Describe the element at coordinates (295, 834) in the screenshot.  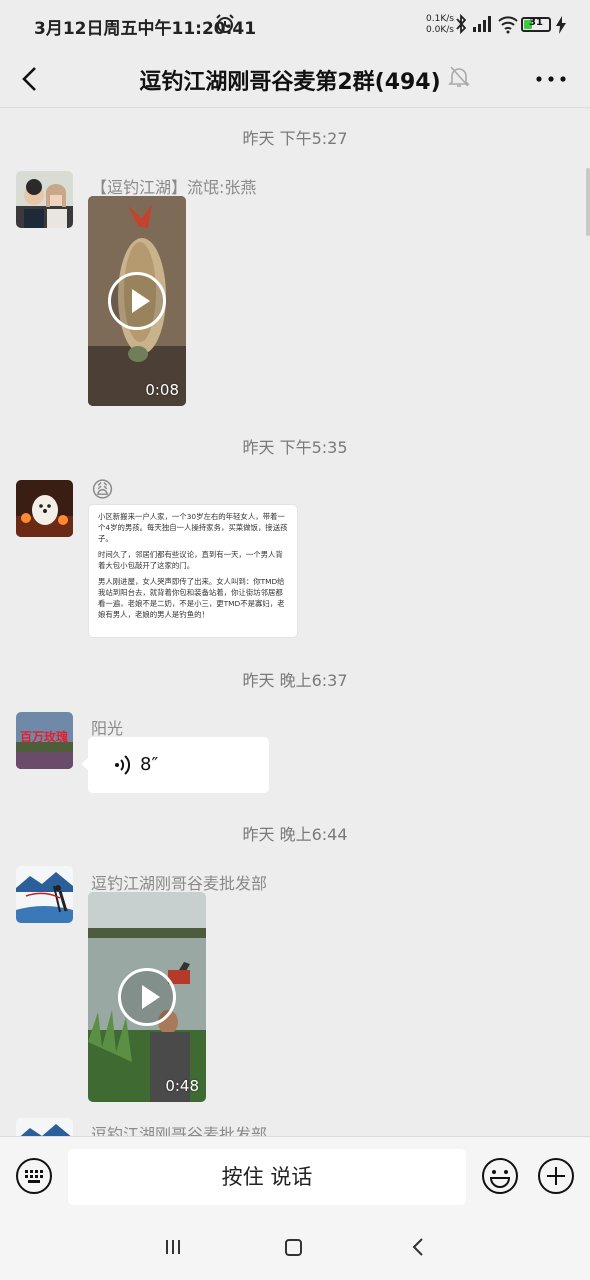
I see `timestamp: 昨天 晚上6:44` at that location.